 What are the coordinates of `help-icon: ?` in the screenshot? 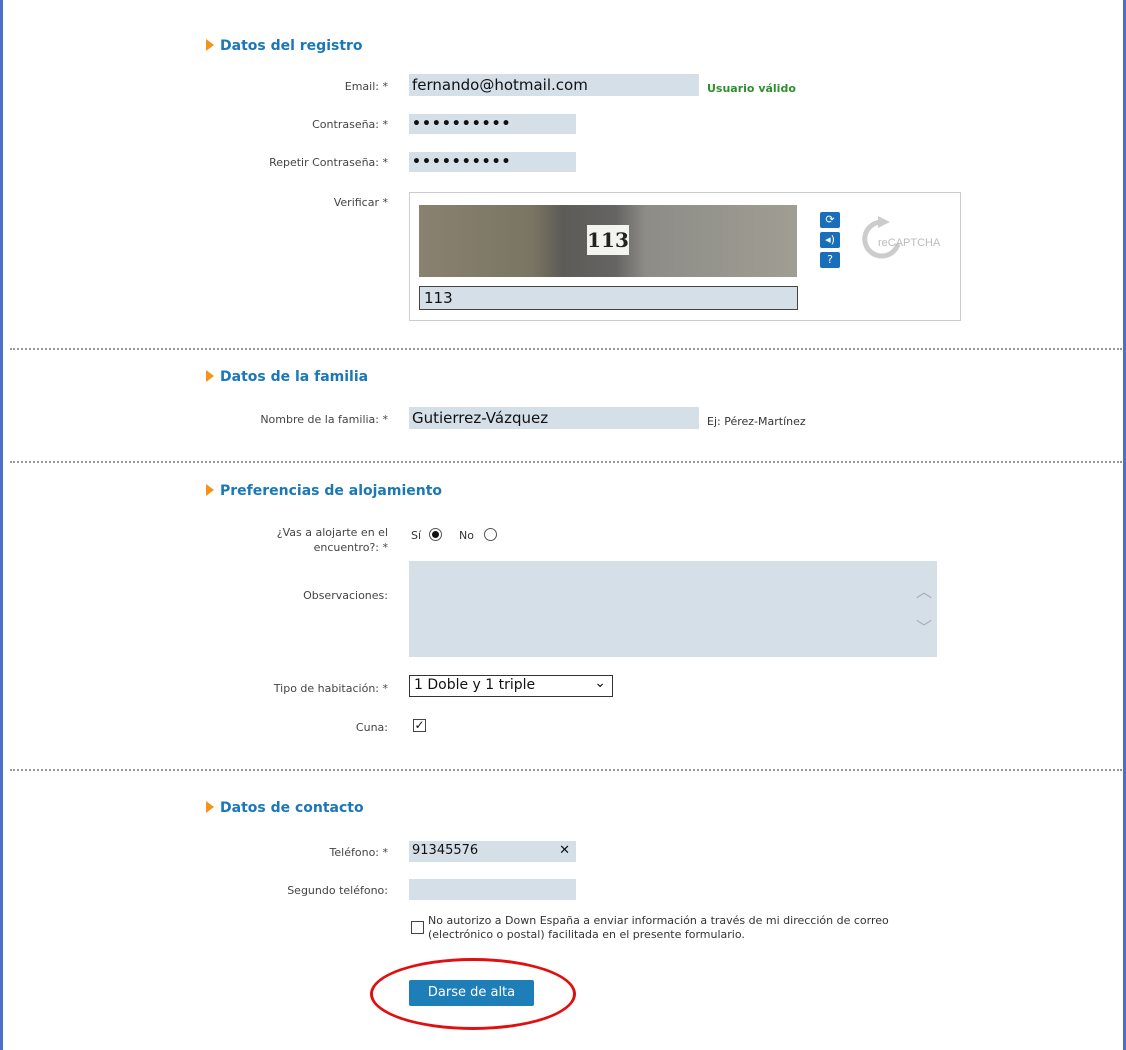 It's located at (830, 260).